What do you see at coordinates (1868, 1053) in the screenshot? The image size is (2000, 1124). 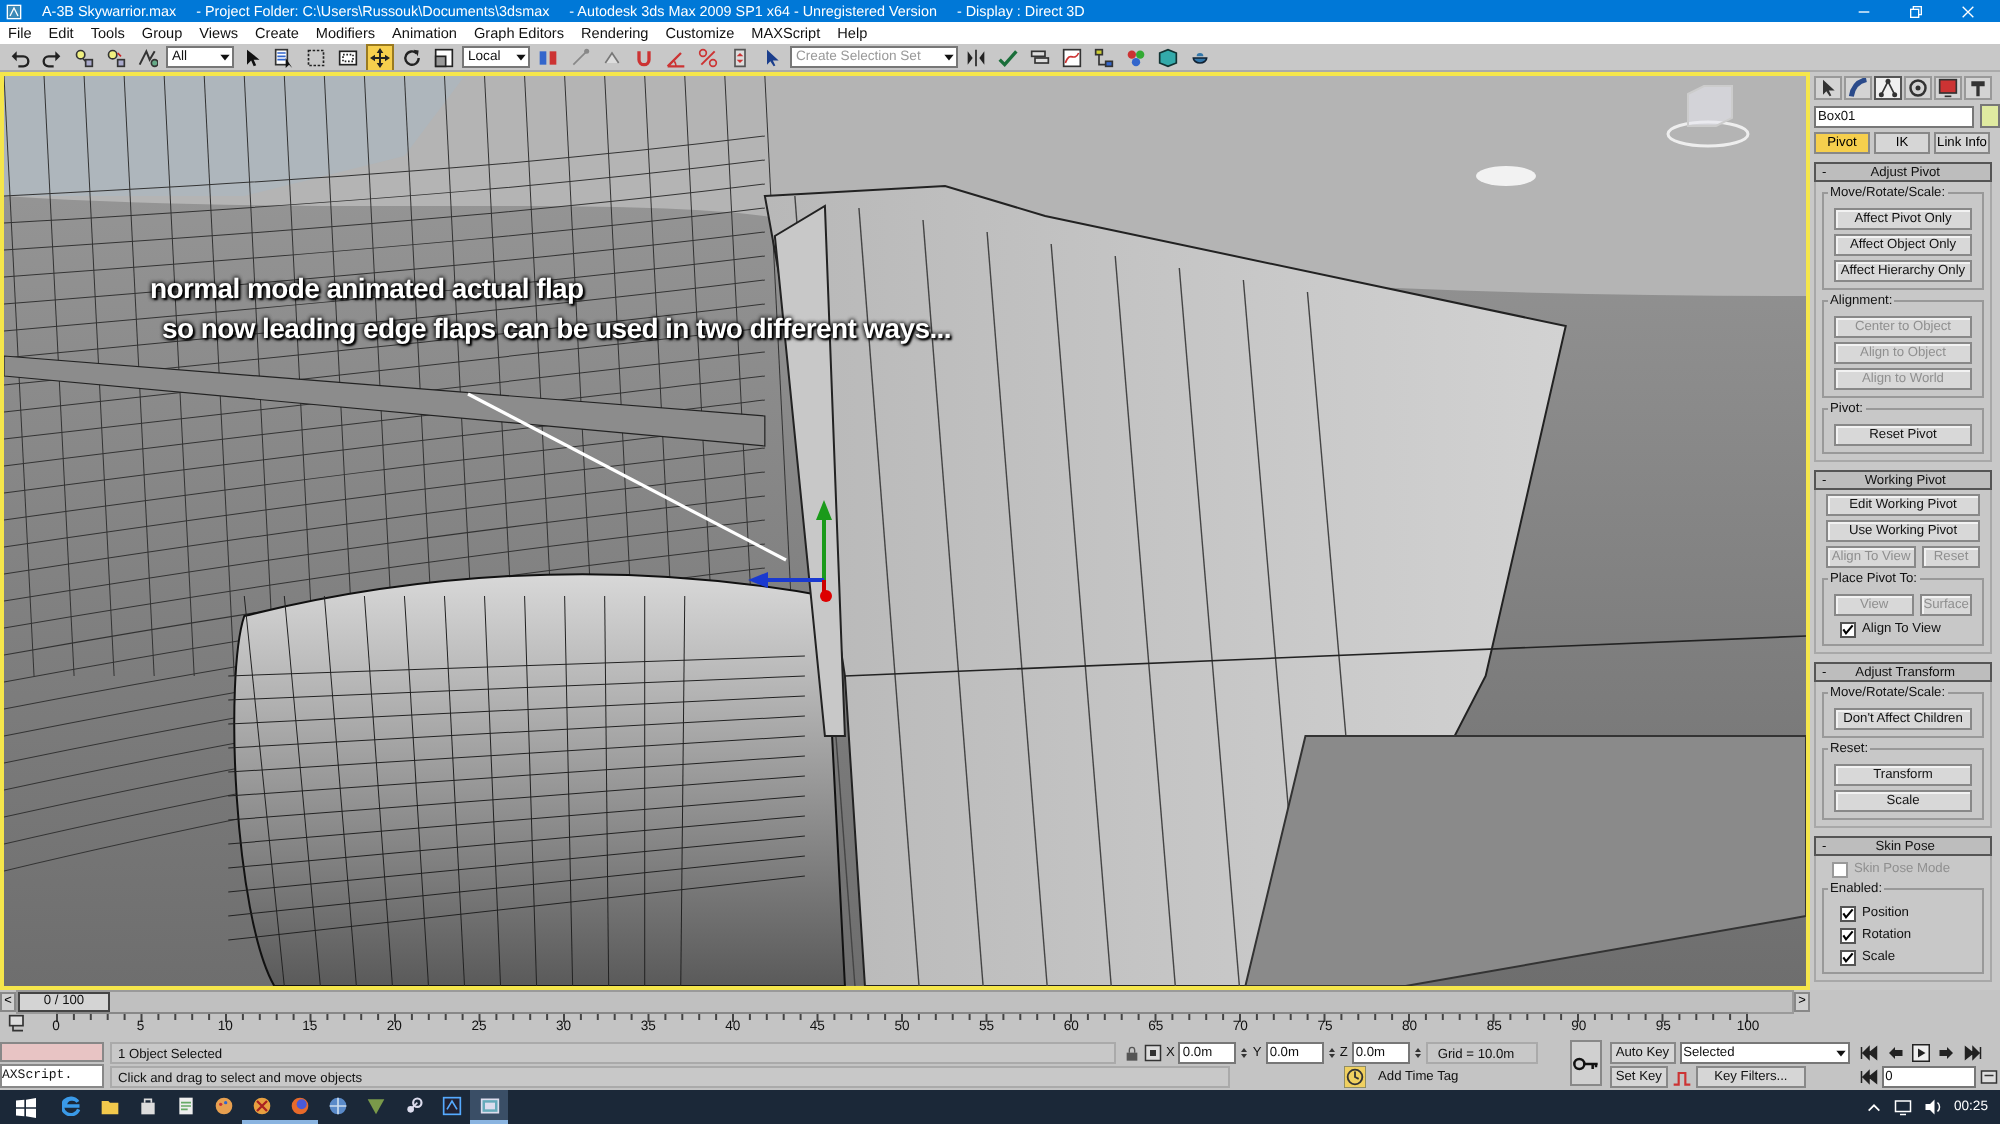 I see `go-to-start-icon` at bounding box center [1868, 1053].